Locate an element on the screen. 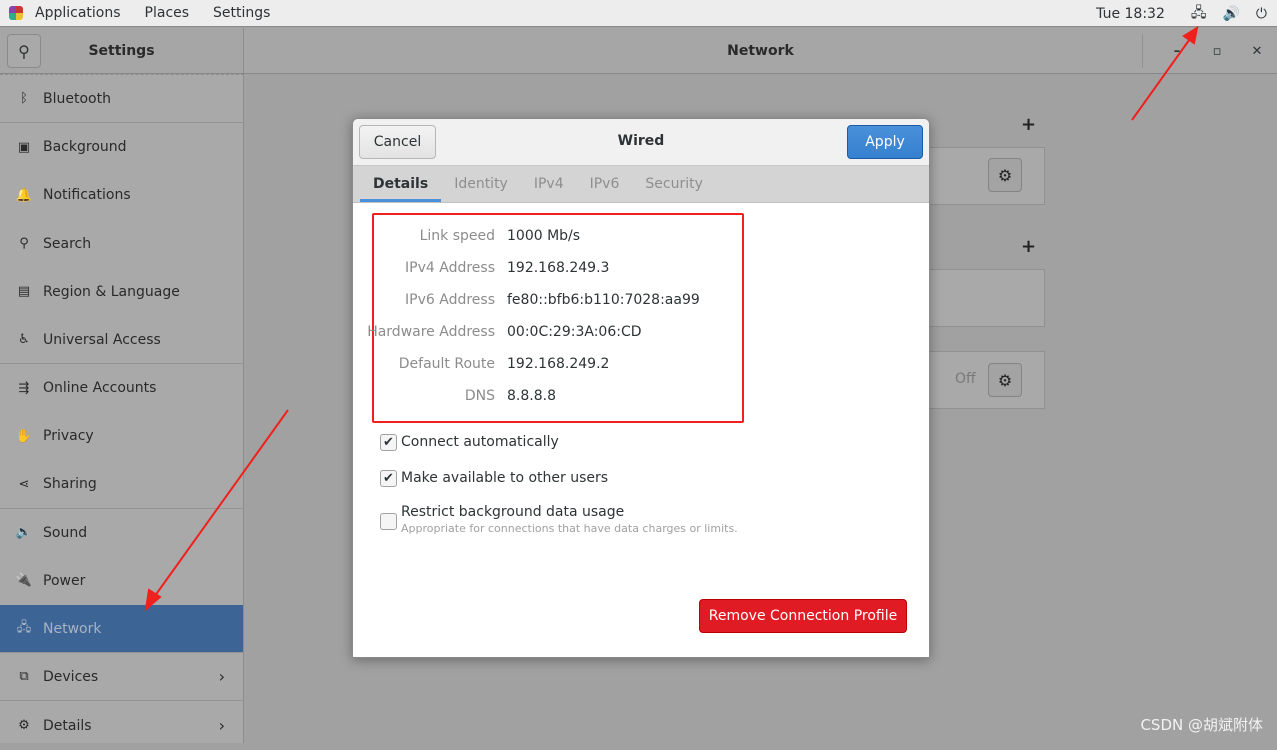 This screenshot has width=1277, height=750. sidebar-item-devices: ⧉ Devices › is located at coordinates (121, 677).